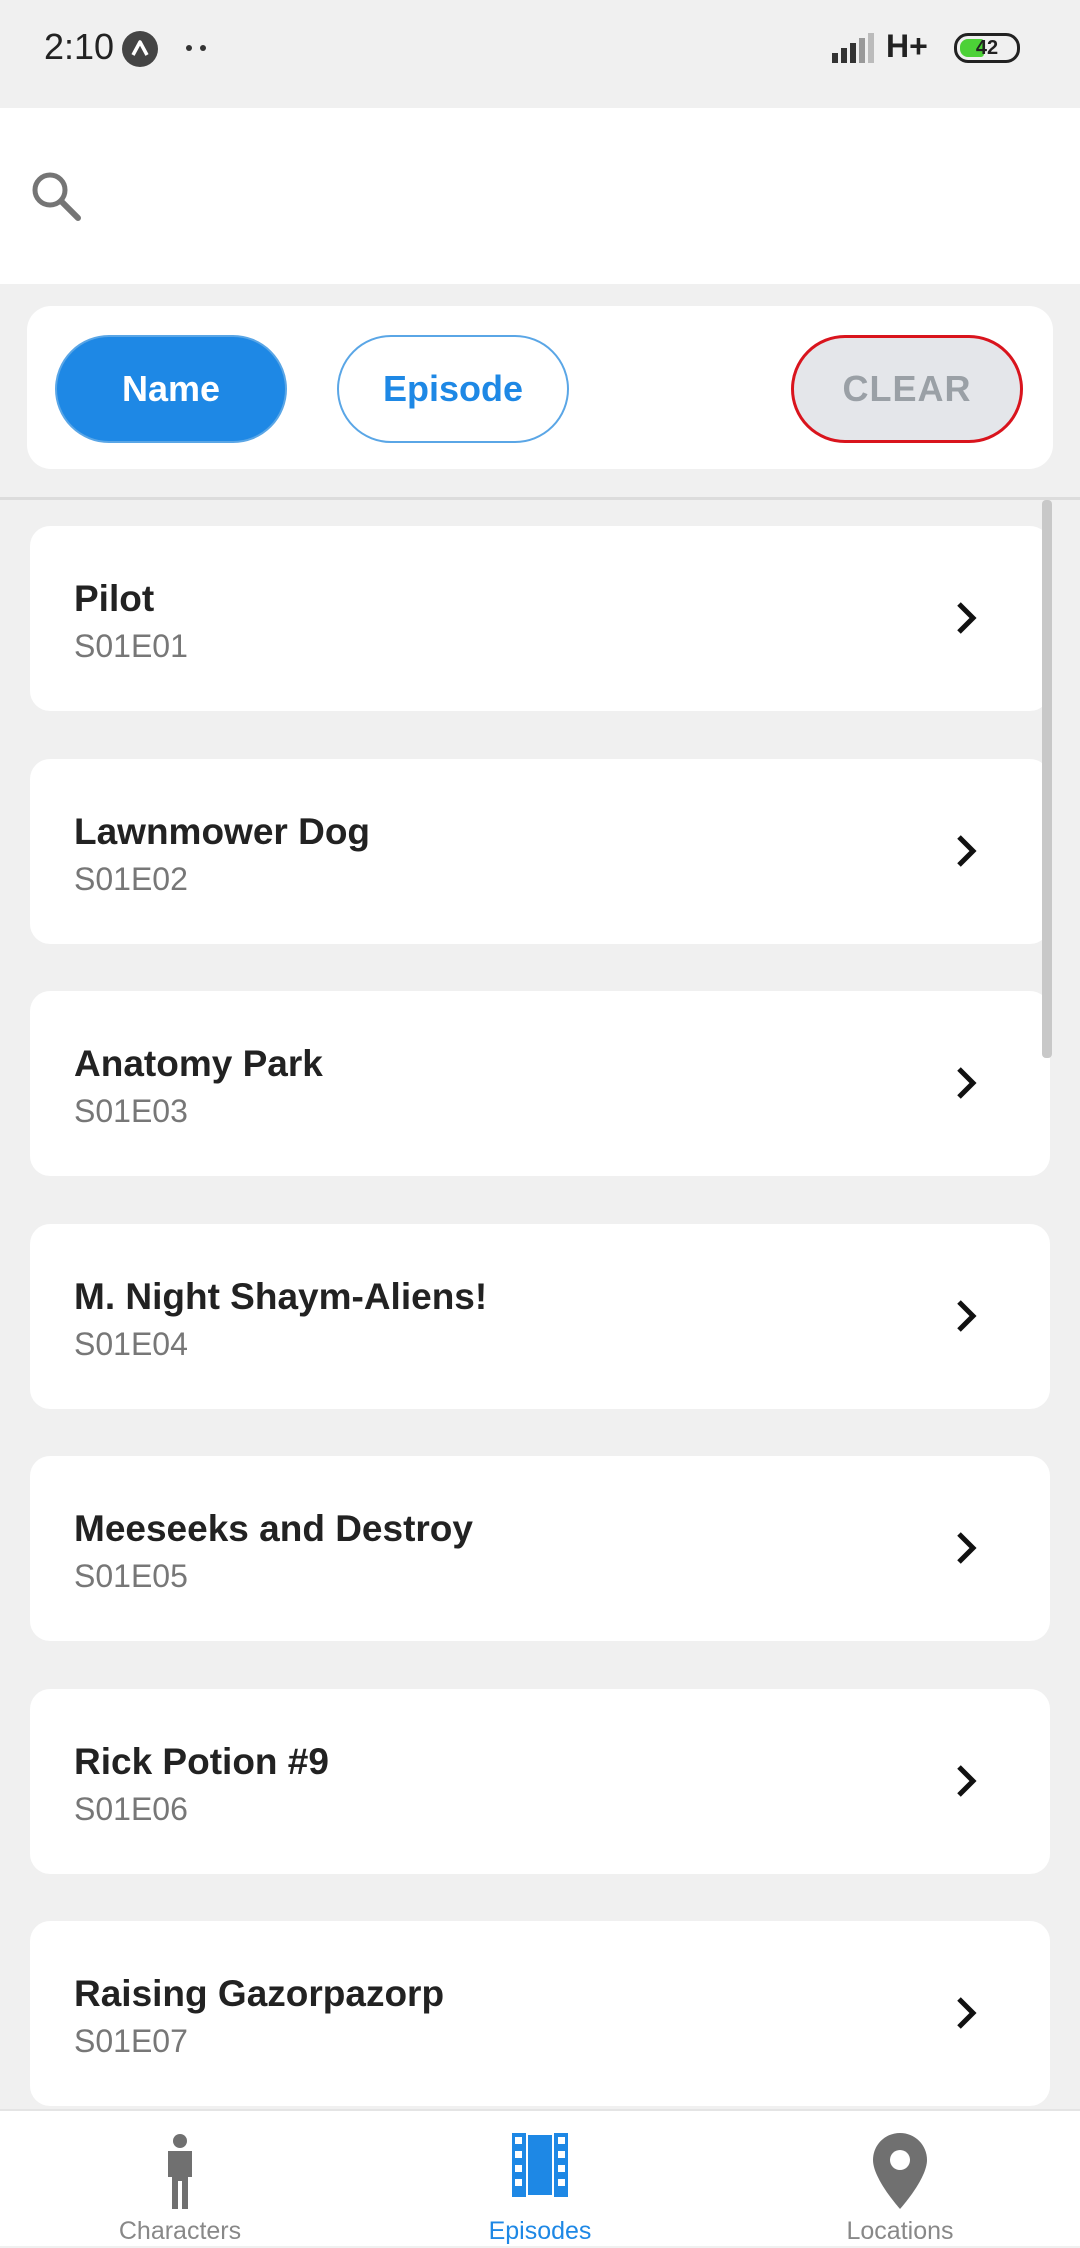  What do you see at coordinates (900, 2171) in the screenshot?
I see `location-pin-icon` at bounding box center [900, 2171].